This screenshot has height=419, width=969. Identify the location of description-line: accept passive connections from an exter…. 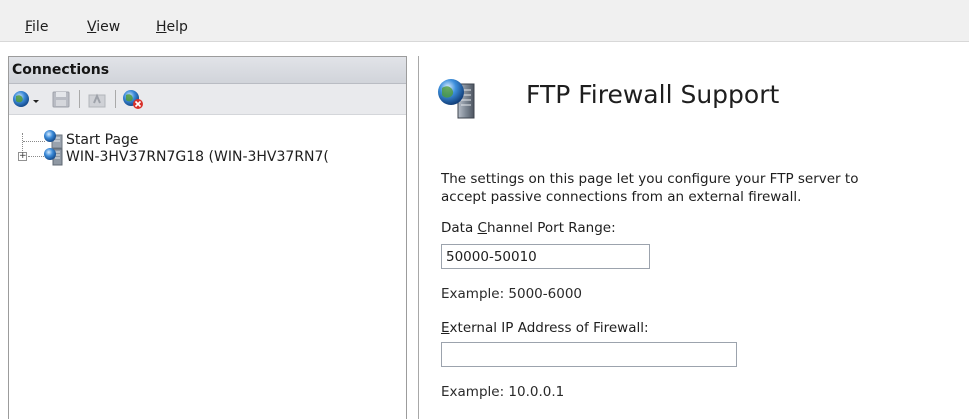
(621, 197).